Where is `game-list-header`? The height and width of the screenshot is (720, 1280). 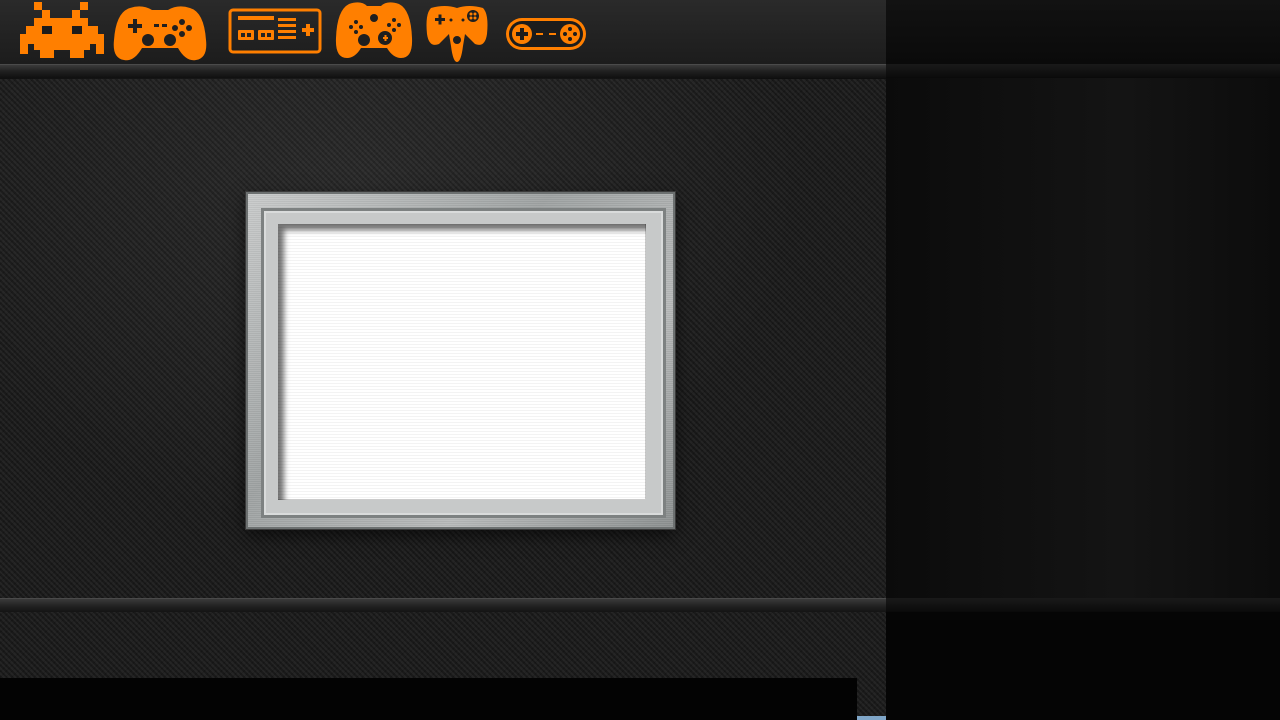 game-list-header is located at coordinates (1083, 32).